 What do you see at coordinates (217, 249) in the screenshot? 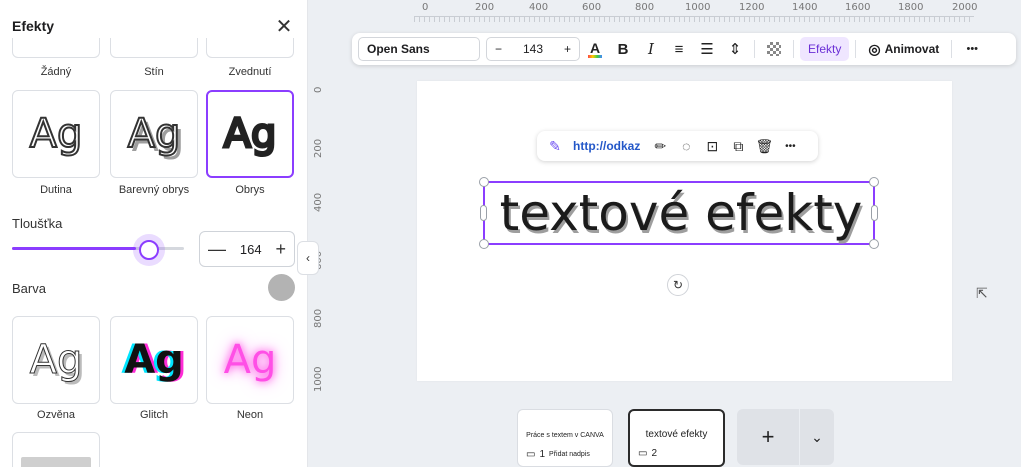
I see `decrease-button: —` at bounding box center [217, 249].